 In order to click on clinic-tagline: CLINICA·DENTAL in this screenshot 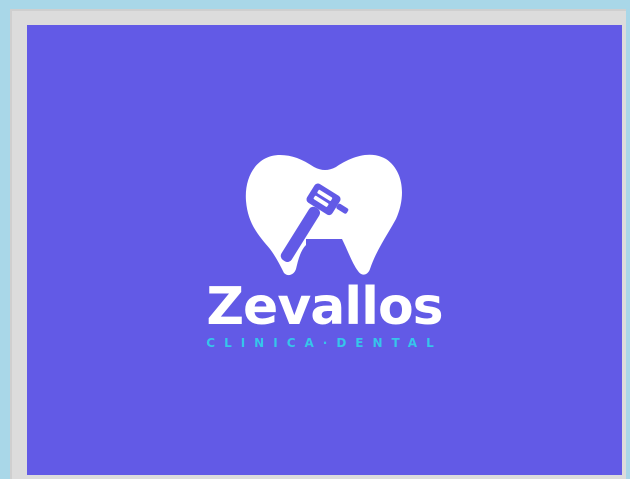, I will do `click(324, 343)`.